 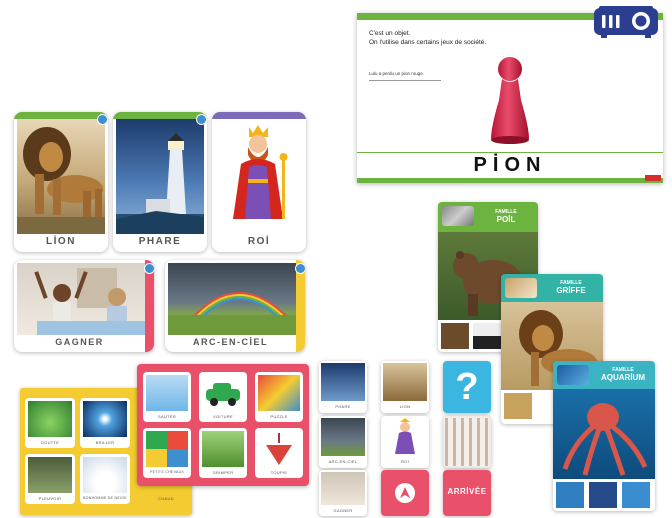 I want to click on board-cell-puzzle: PUZZLE, so click(x=279, y=397).